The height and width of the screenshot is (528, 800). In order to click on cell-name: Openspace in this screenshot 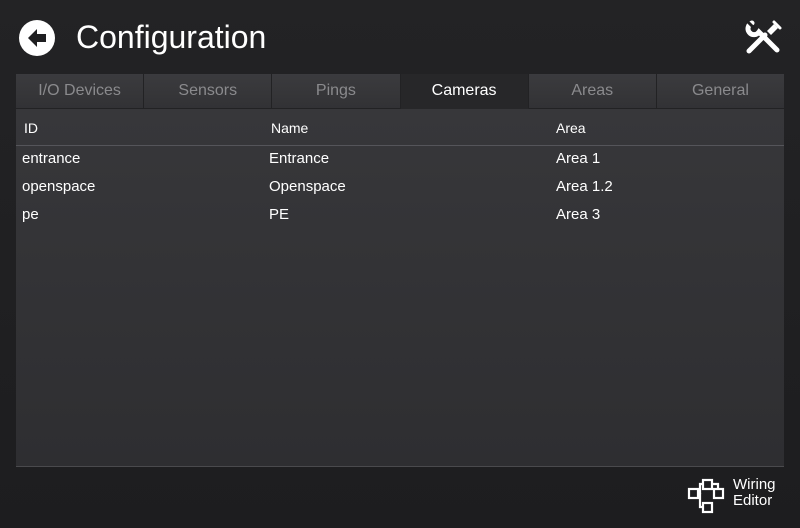, I will do `click(307, 186)`.